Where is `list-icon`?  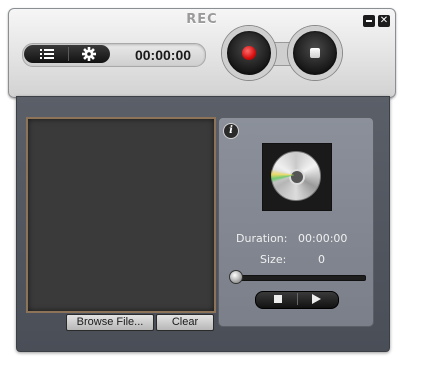 list-icon is located at coordinates (47, 54).